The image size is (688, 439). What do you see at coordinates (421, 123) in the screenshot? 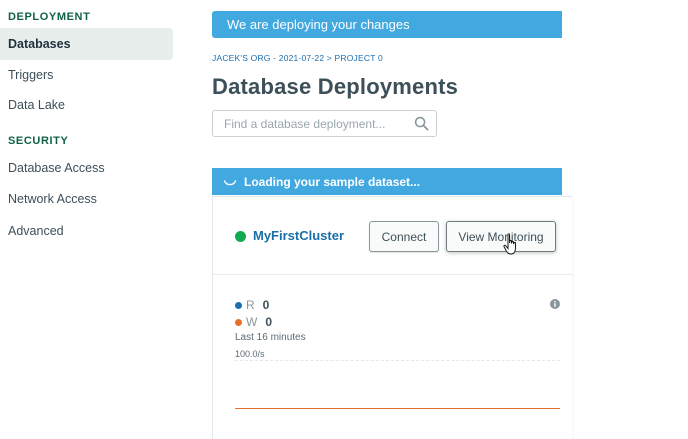
I see `search-icon` at bounding box center [421, 123].